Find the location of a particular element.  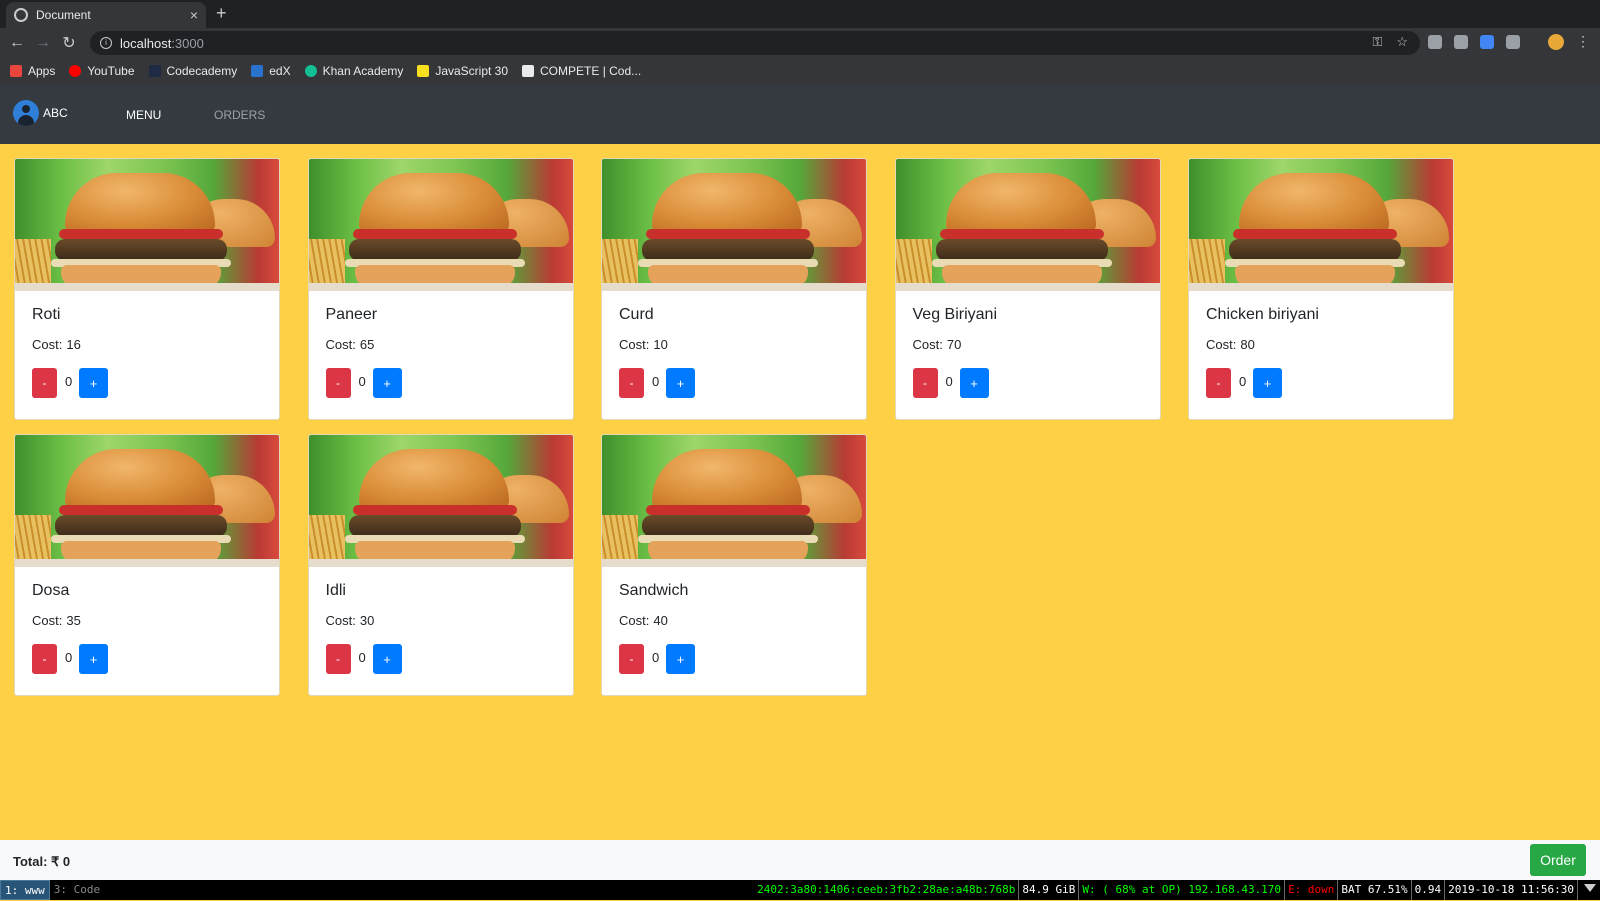

tray-dropdown-icon is located at coordinates (1590, 888).